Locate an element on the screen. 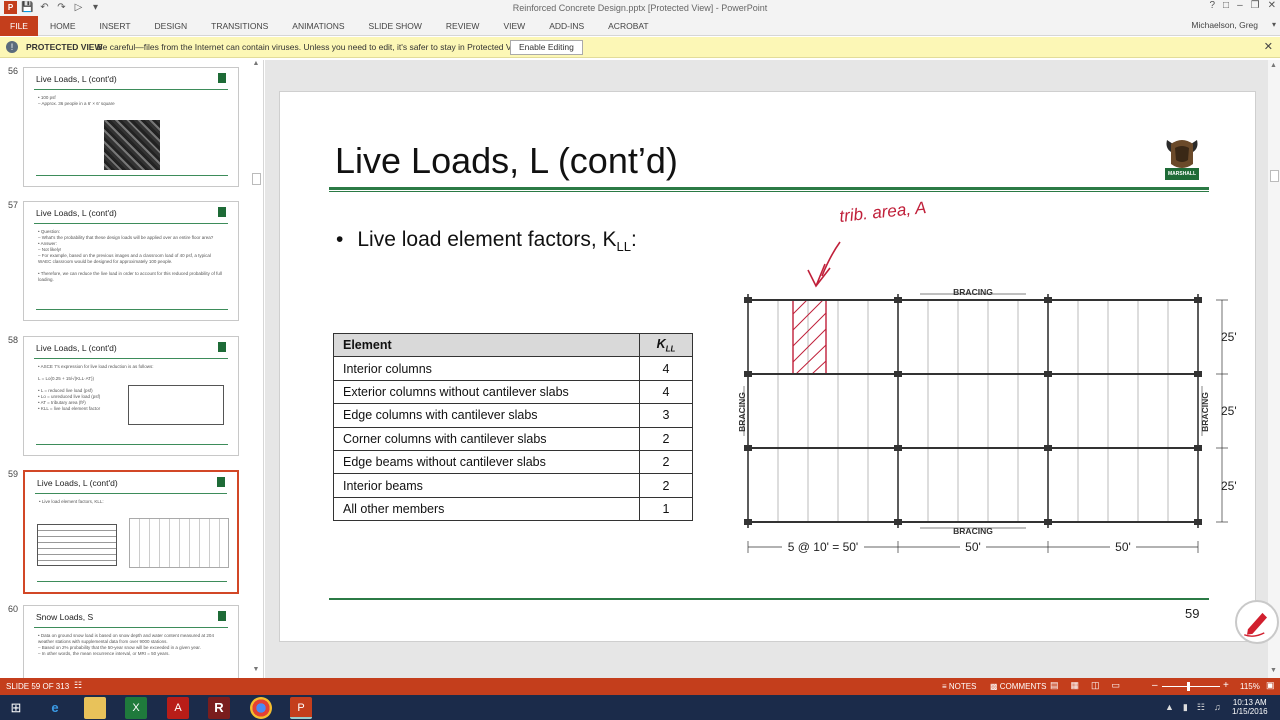  system-clock: 10:13 AM 1/15/2016 is located at coordinates (1250, 707).